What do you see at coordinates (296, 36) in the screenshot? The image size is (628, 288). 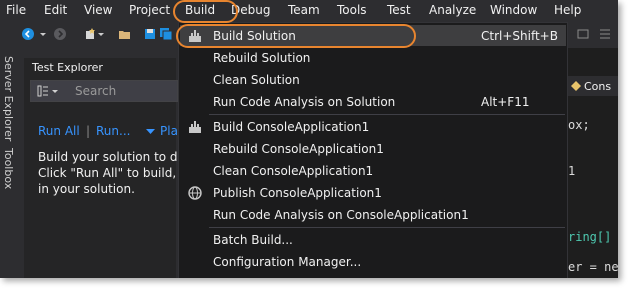 I see `annotation-oval-build-solution` at bounding box center [296, 36].